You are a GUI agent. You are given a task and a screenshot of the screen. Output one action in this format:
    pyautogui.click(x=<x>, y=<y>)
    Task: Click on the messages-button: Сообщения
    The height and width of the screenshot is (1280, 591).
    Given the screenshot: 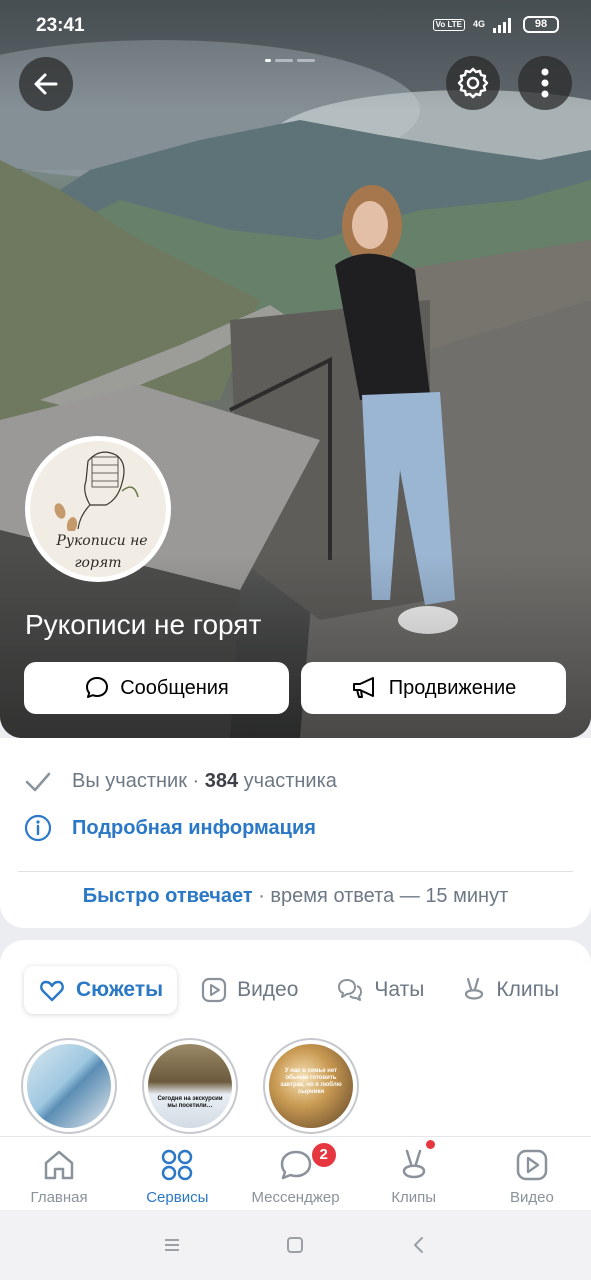 What is the action you would take?
    pyautogui.click(x=156, y=688)
    